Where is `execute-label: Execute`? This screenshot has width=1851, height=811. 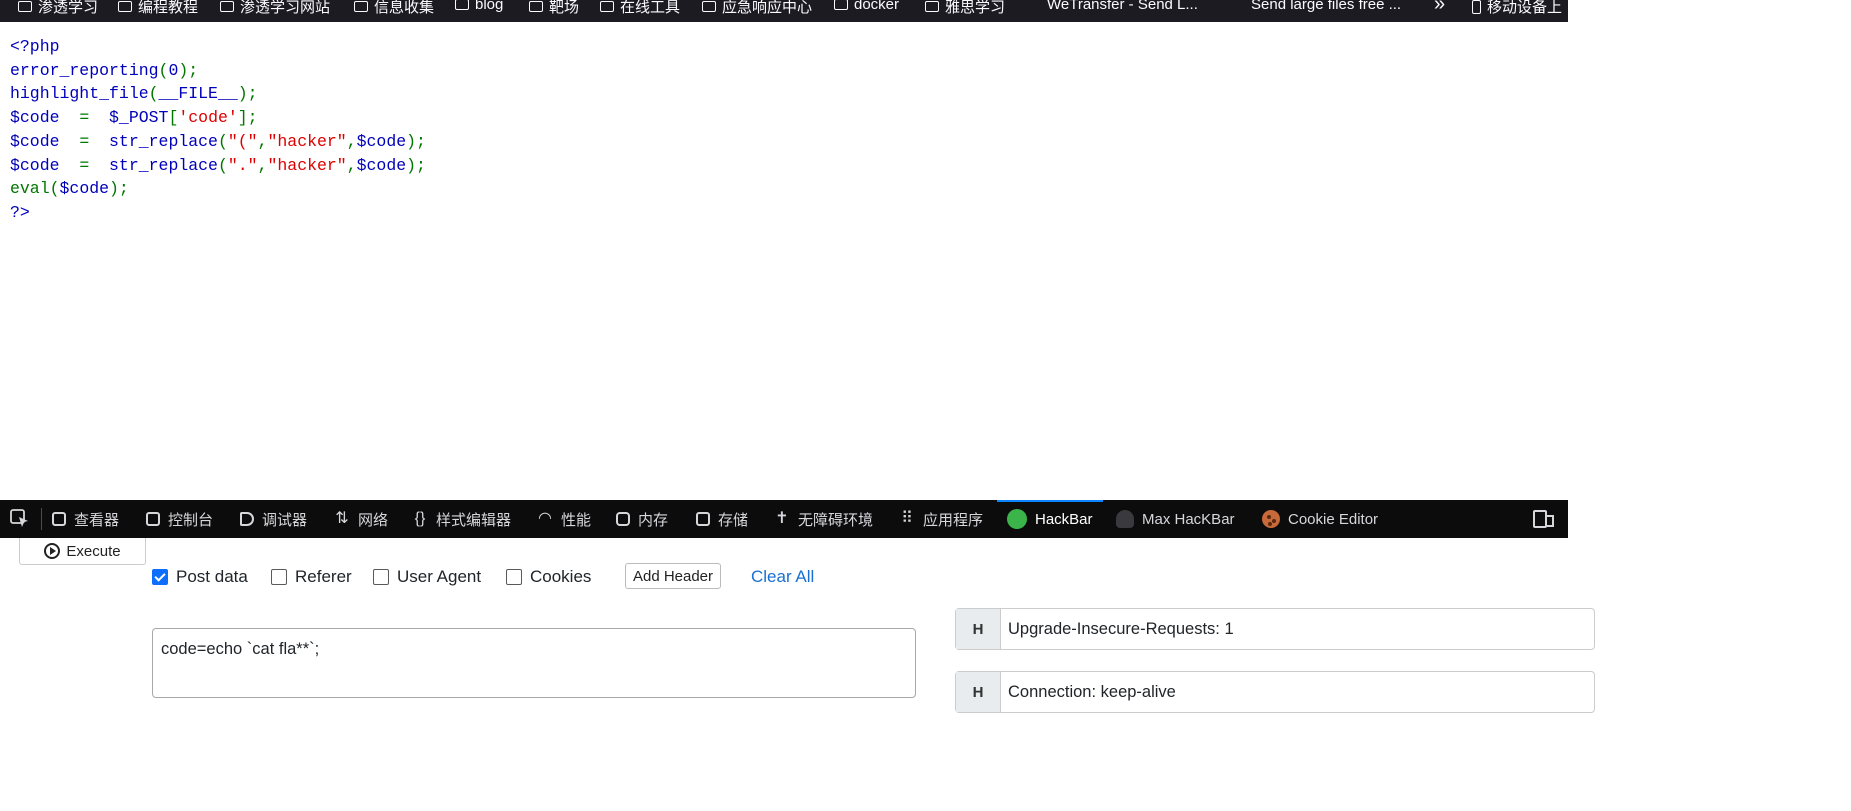
execute-label: Execute is located at coordinates (93, 551).